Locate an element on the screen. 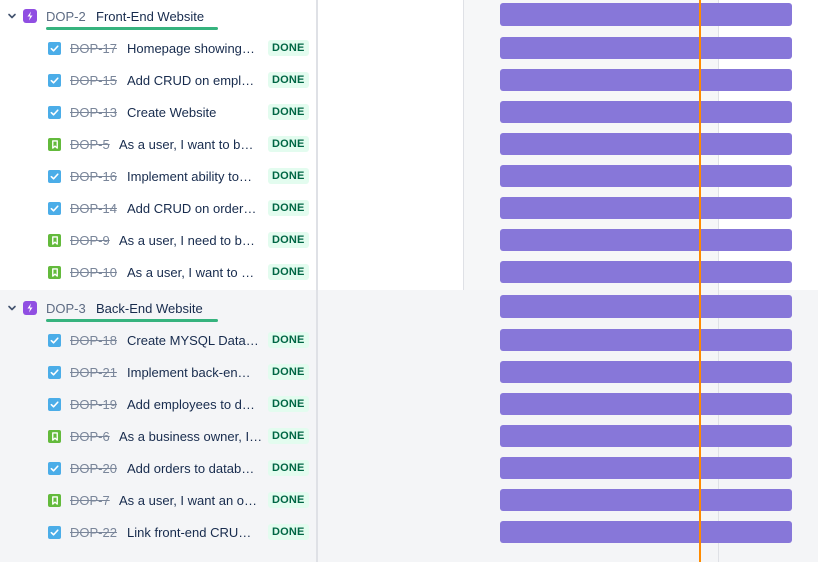  issue-key: DOP-19 is located at coordinates (93, 404).